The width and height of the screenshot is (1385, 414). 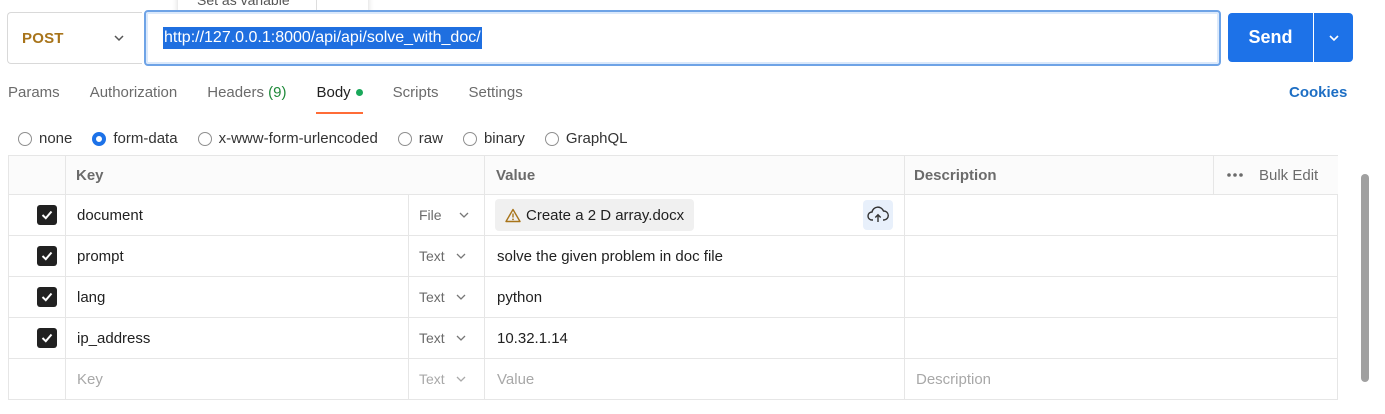 What do you see at coordinates (34, 92) in the screenshot?
I see `tab-label: Params` at bounding box center [34, 92].